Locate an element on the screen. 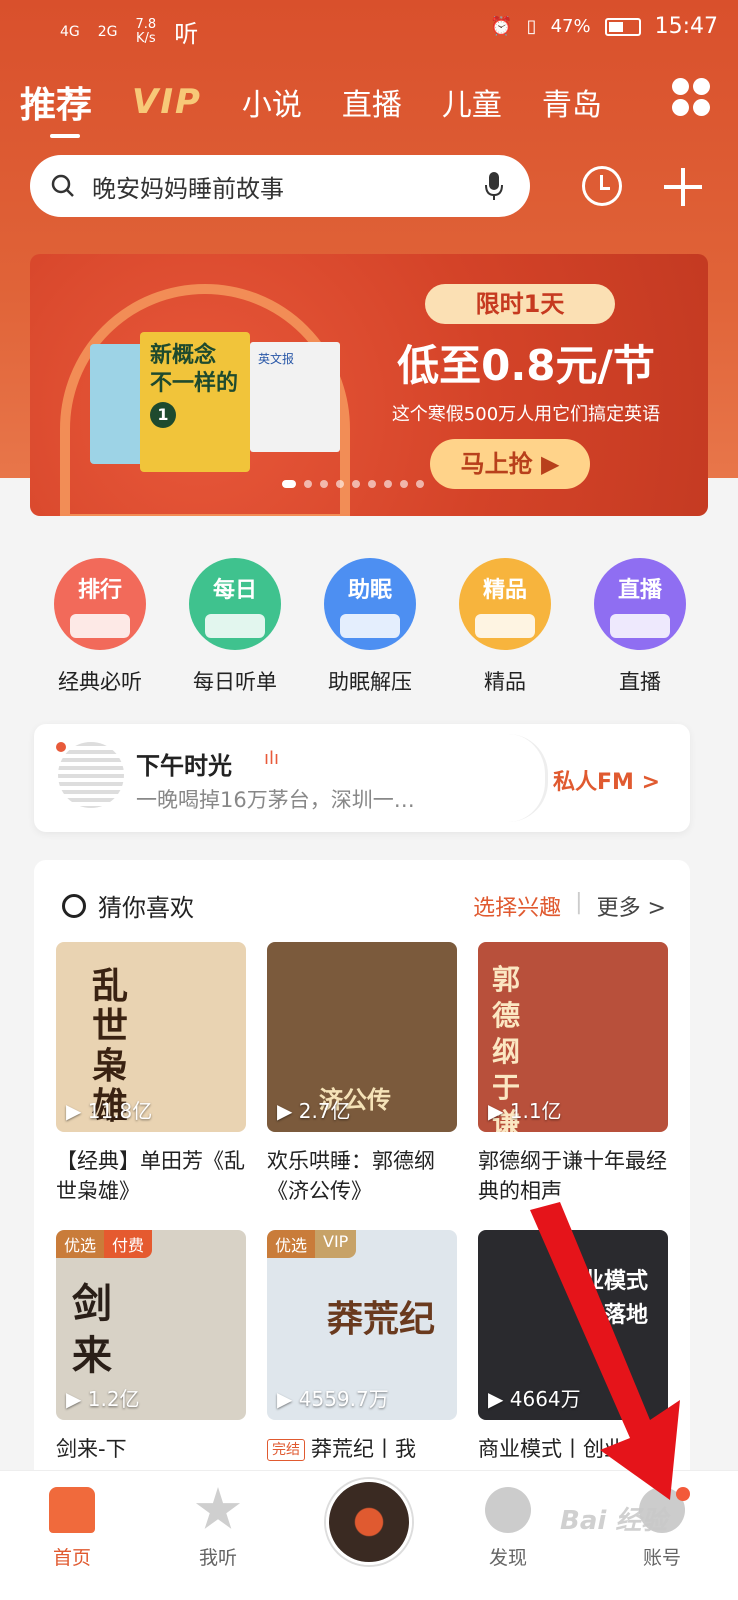 The width and height of the screenshot is (738, 1600). history-icon is located at coordinates (602, 186).